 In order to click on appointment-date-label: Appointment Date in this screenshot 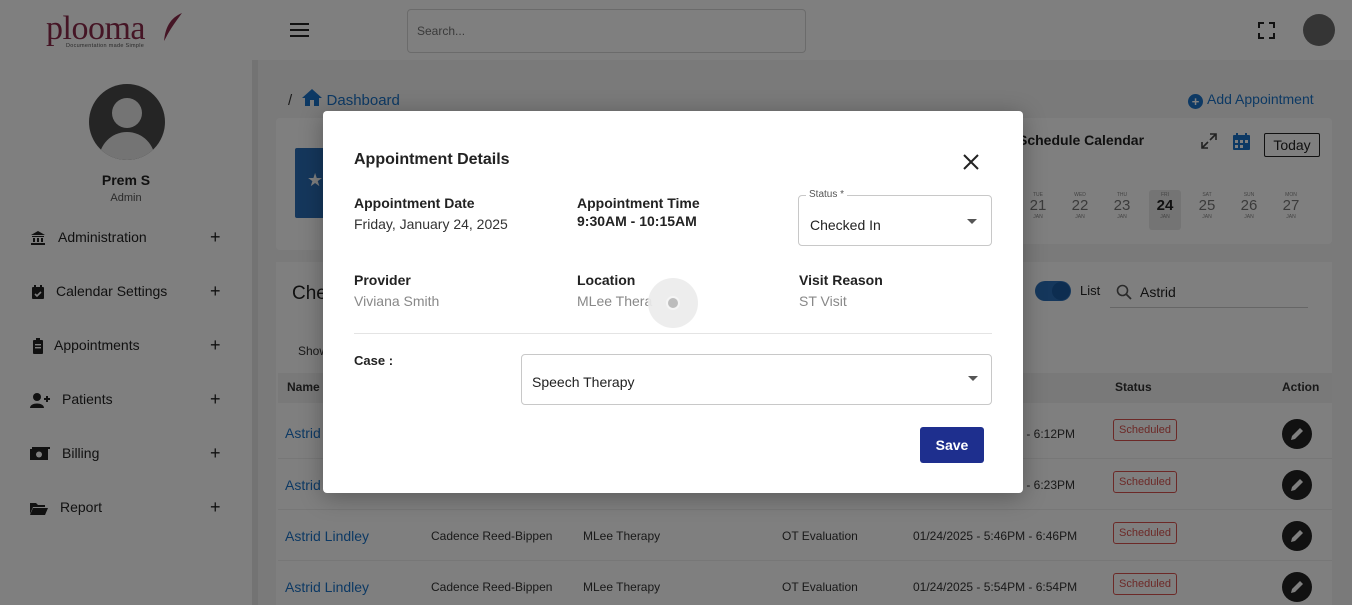, I will do `click(414, 203)`.